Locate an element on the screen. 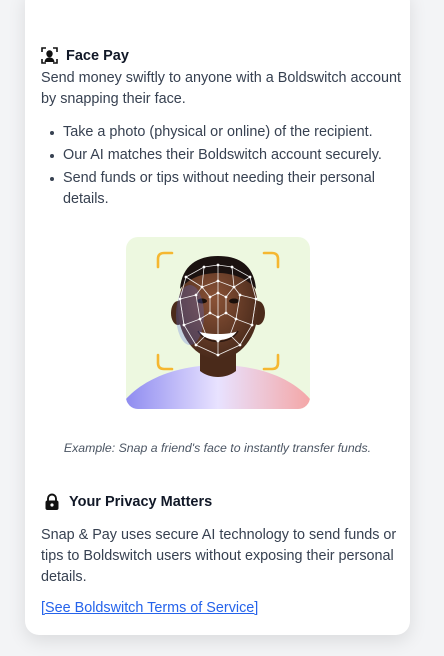 The image size is (444, 656). face-pay-header: Face Pay is located at coordinates (85, 55).